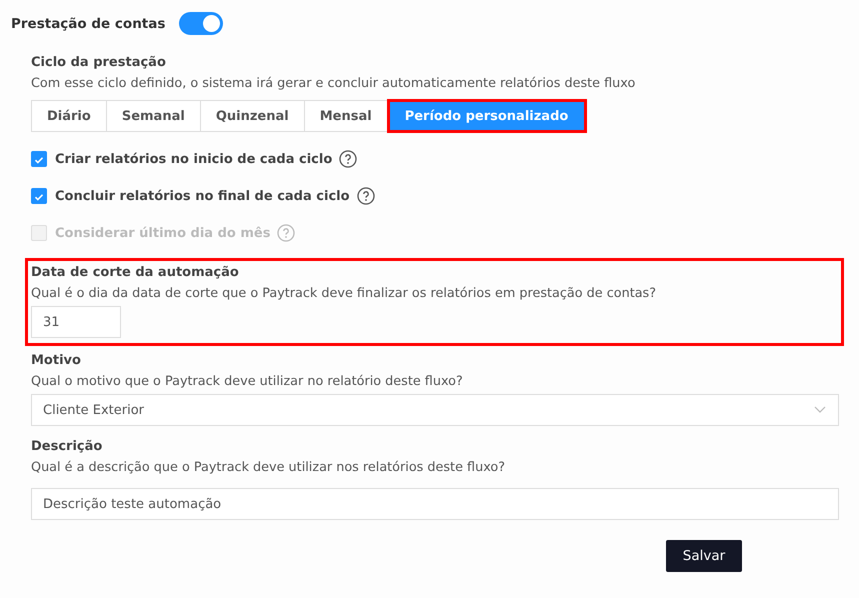  Describe the element at coordinates (67, 447) in the screenshot. I see `field-label: Descrição` at that location.